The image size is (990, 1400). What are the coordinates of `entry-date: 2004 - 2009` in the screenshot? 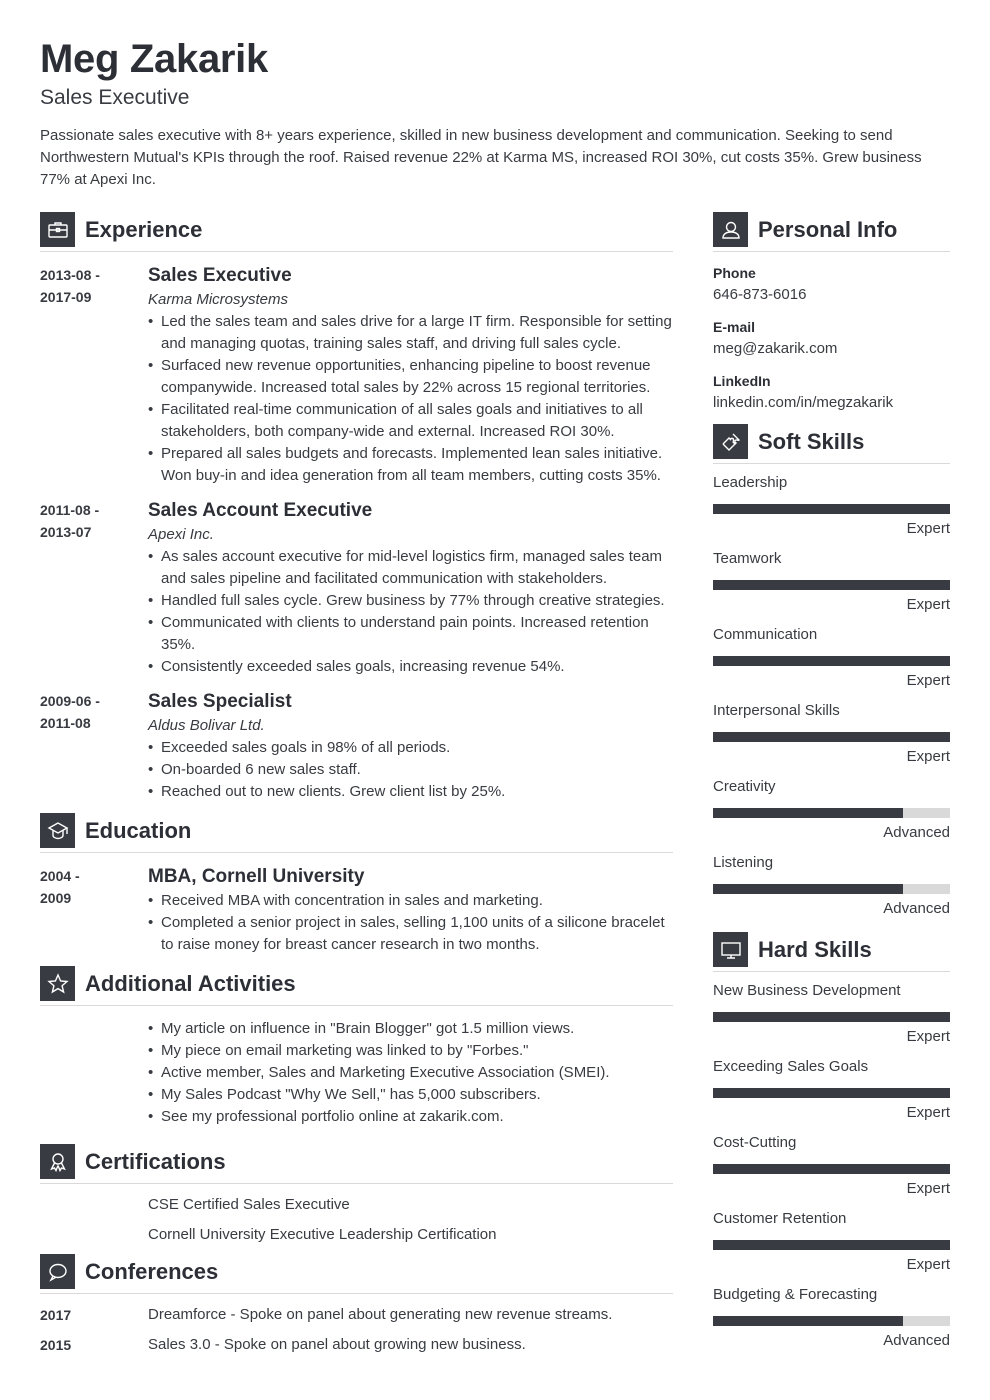 It's located at (60, 887).